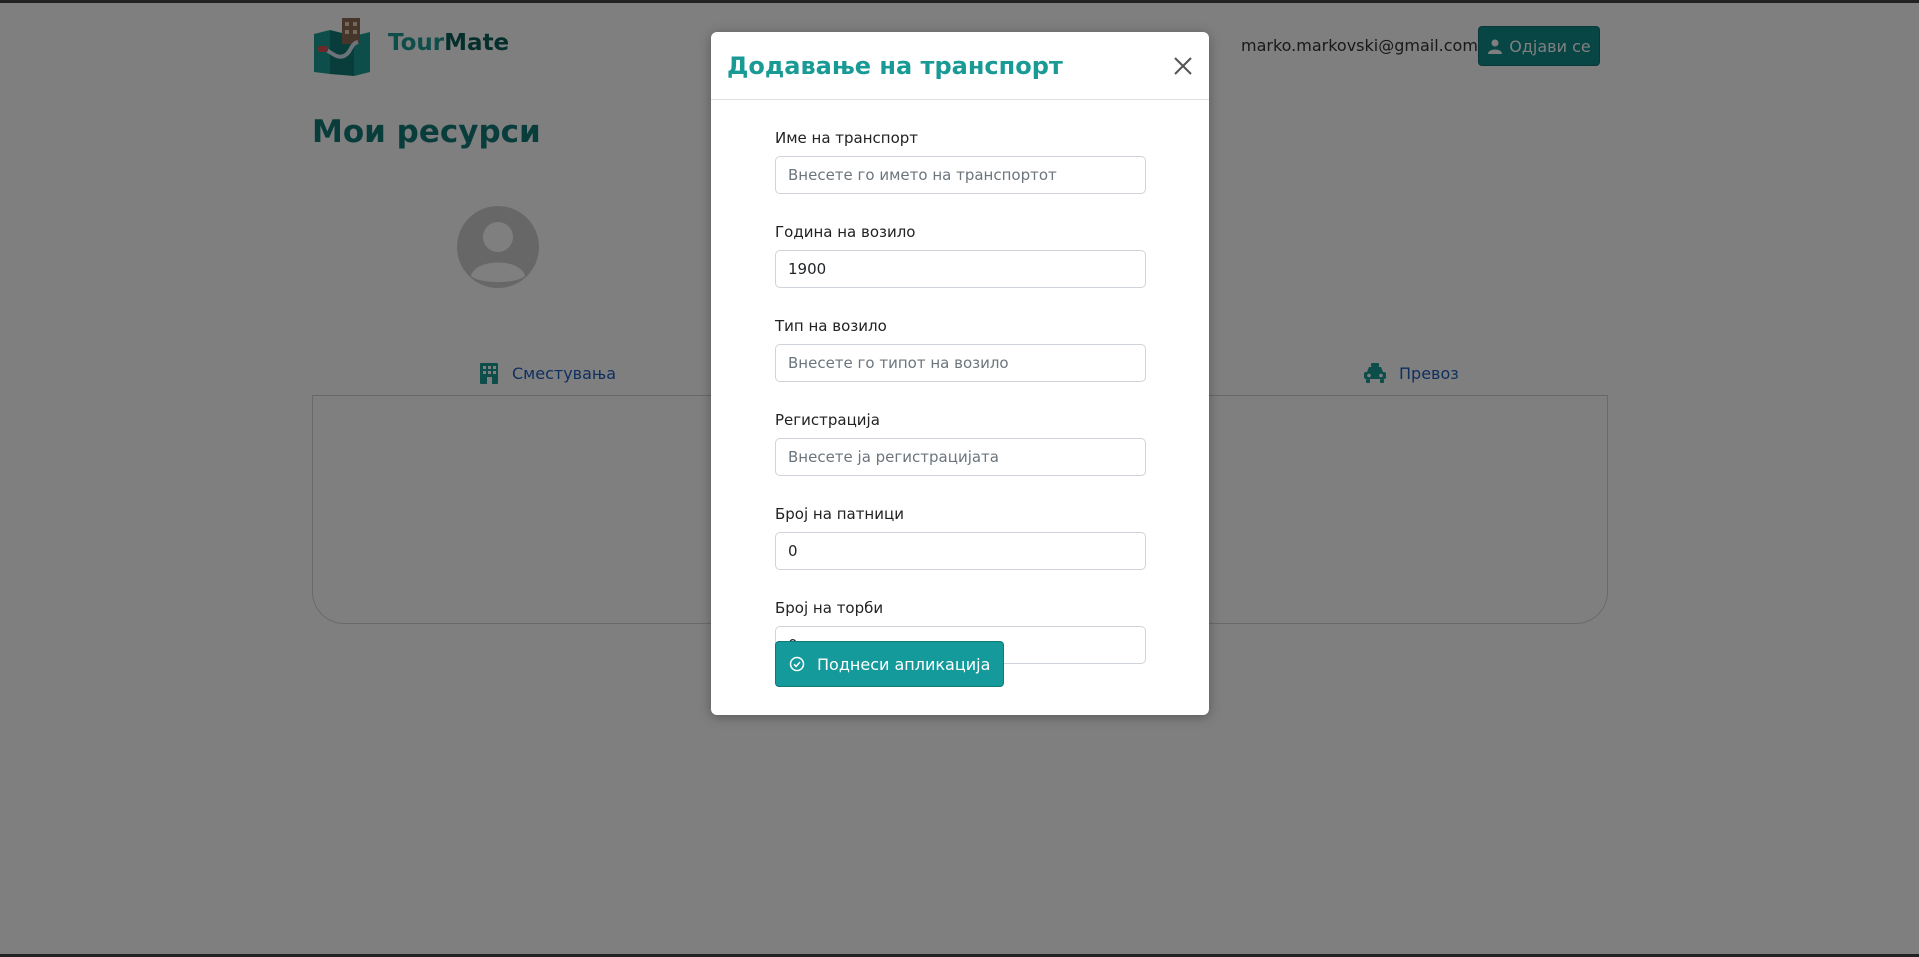 This screenshot has height=957, width=1919. Describe the element at coordinates (839, 514) in the screenshot. I see `passengers-label: Број на патници` at that location.